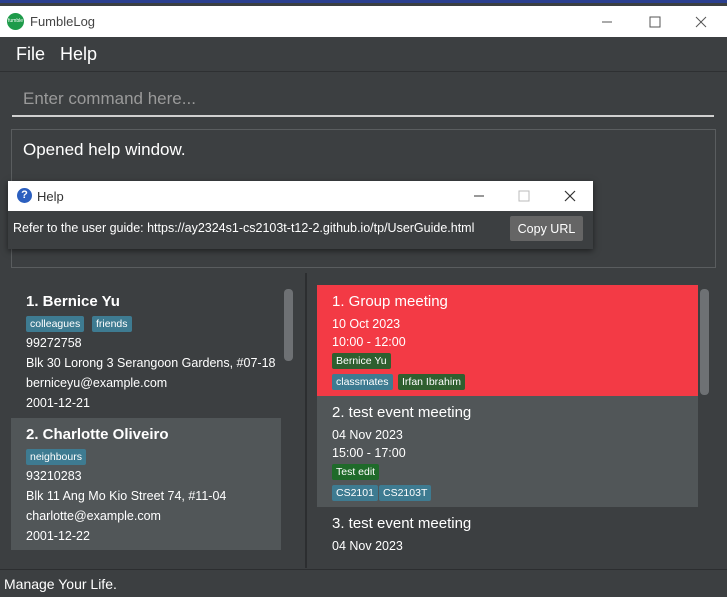 This screenshot has width=727, height=597. Describe the element at coordinates (402, 523) in the screenshot. I see `event-name: 3. test event meeting` at that location.